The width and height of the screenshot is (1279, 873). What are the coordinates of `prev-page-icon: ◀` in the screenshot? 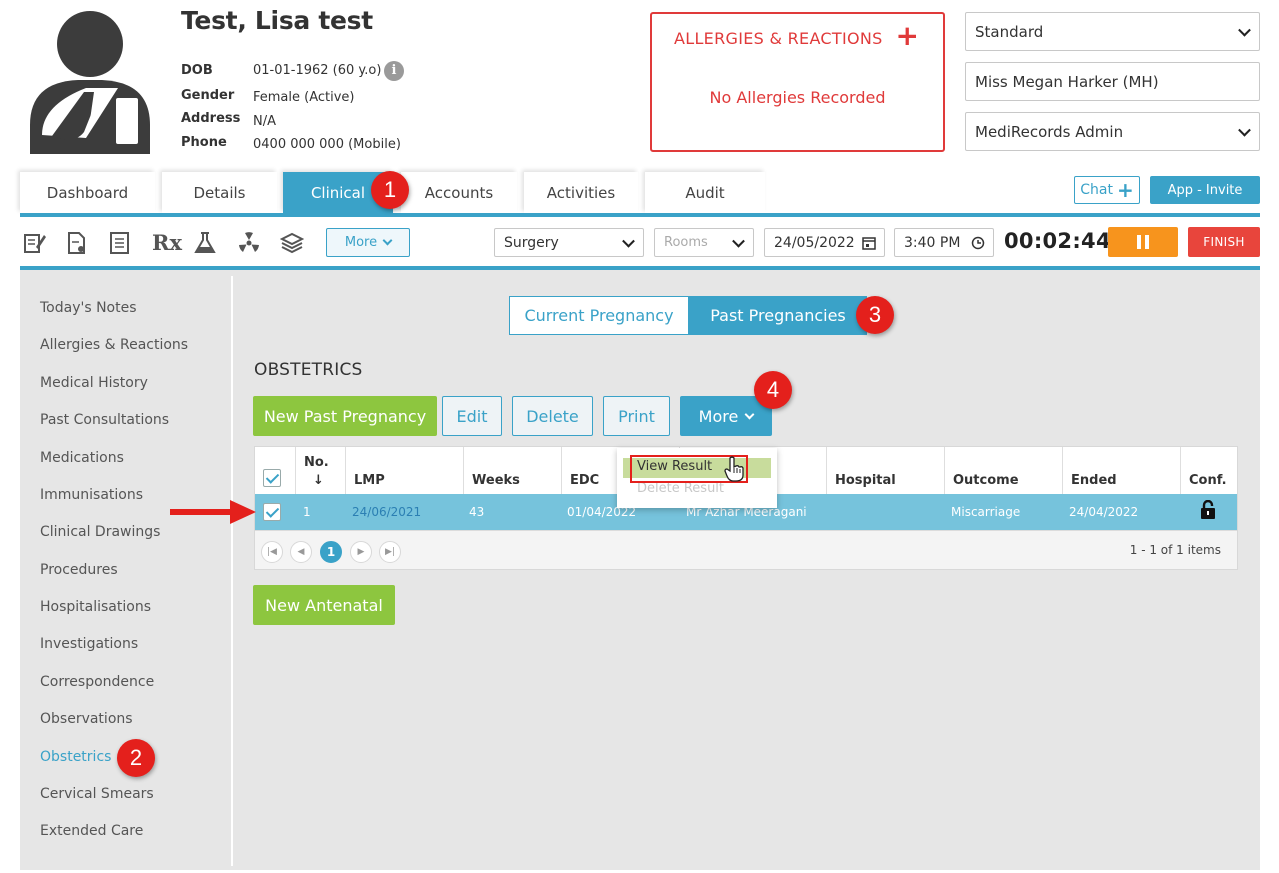 It's located at (301, 552).